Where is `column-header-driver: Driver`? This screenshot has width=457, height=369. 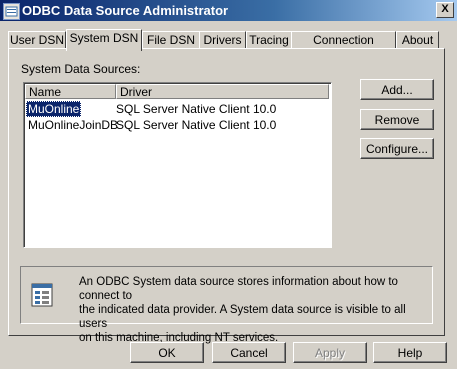
column-header-driver: Driver is located at coordinates (222, 91).